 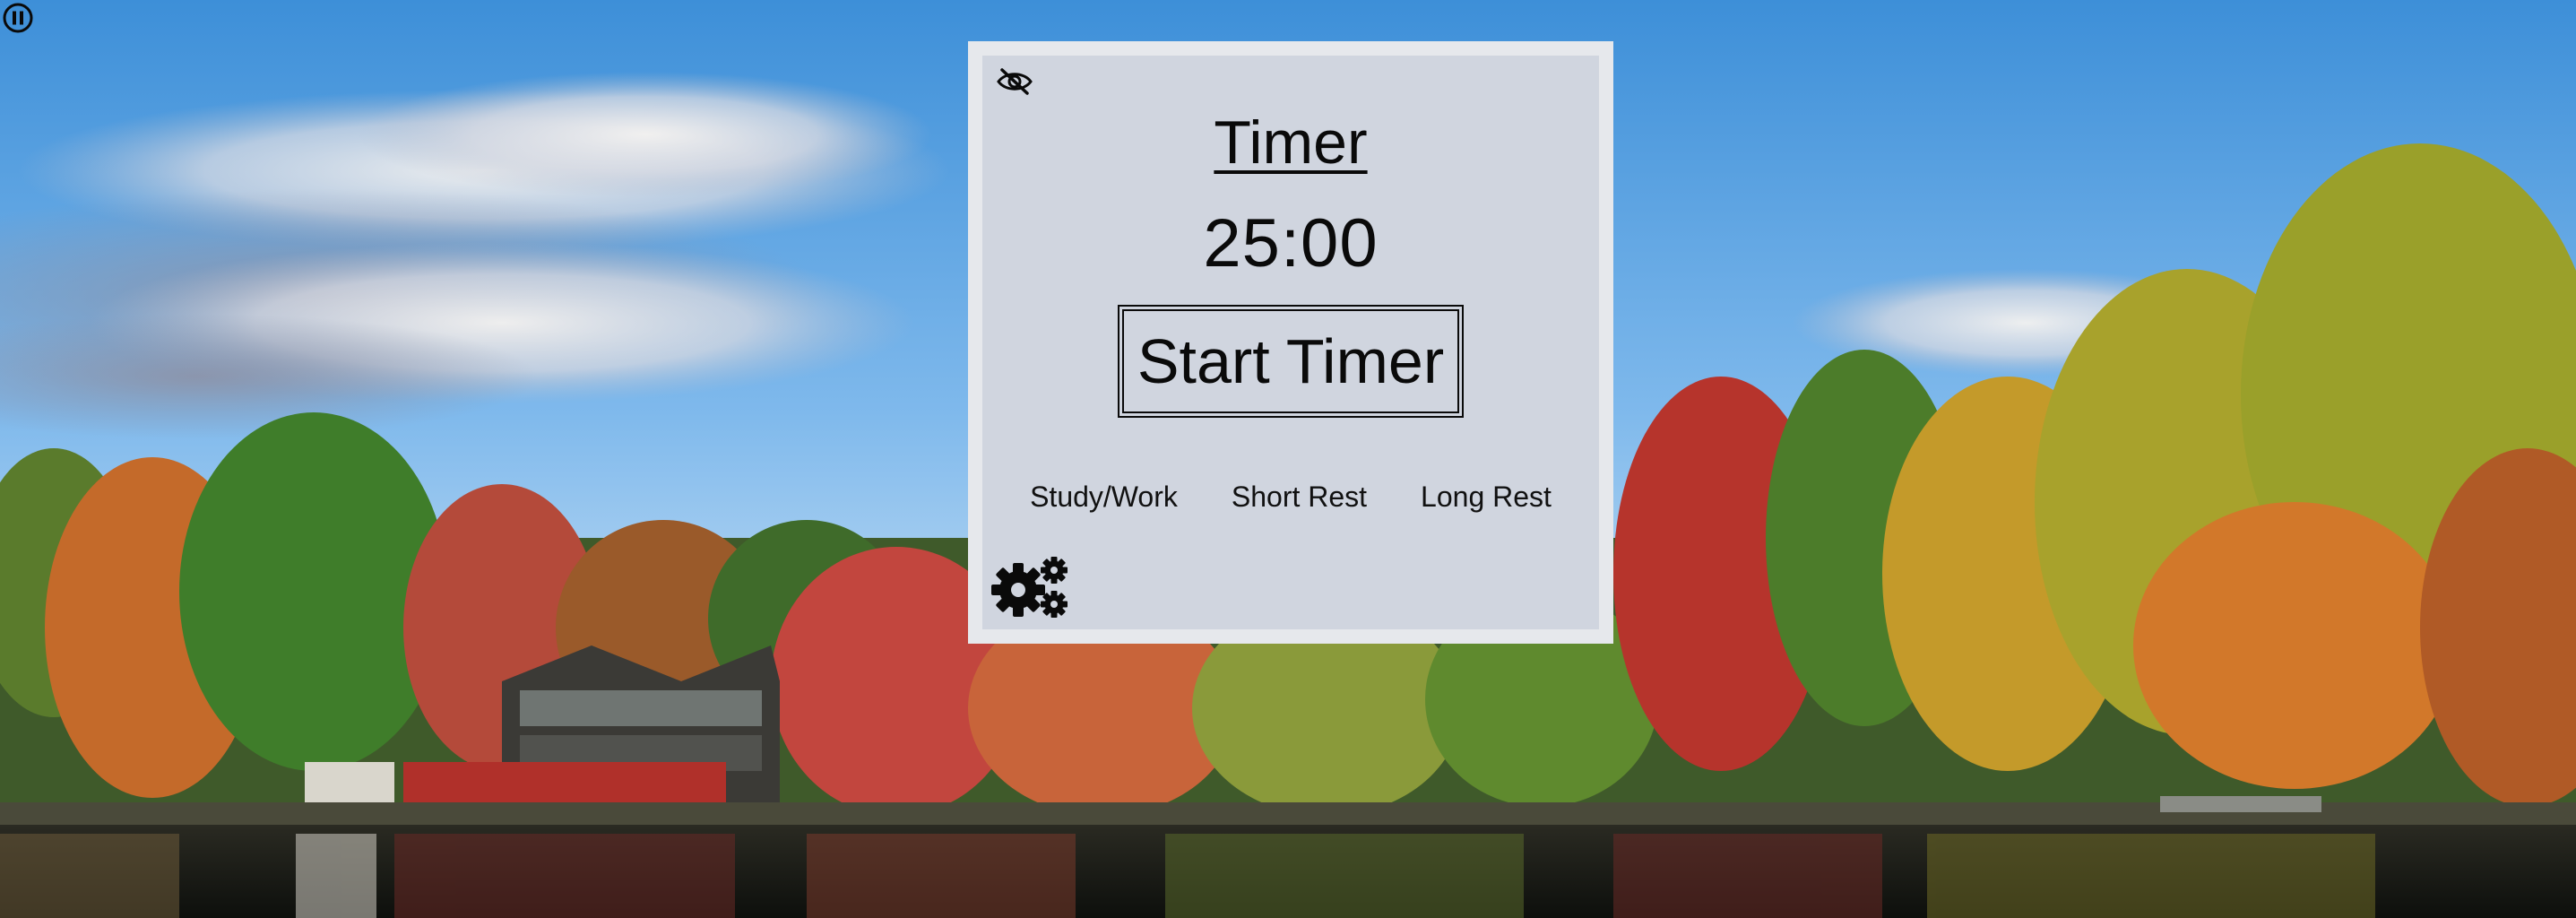 I want to click on timer-title: Timer, so click(x=1291, y=142).